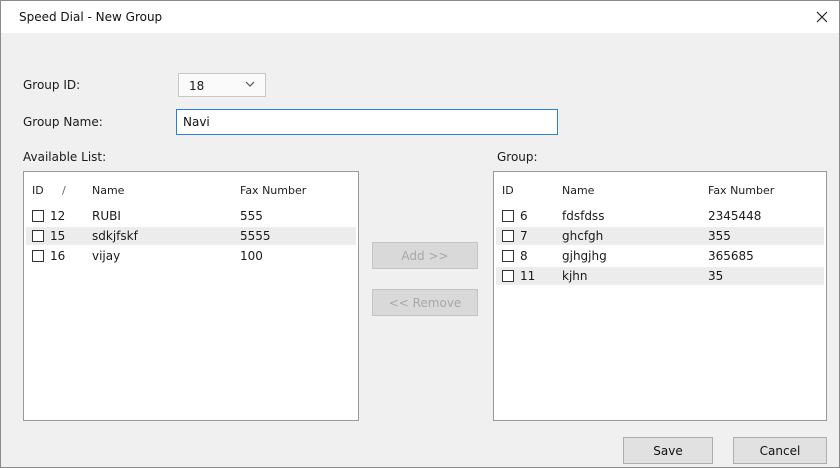  What do you see at coordinates (719, 236) in the screenshot?
I see `row-fax: 355` at bounding box center [719, 236].